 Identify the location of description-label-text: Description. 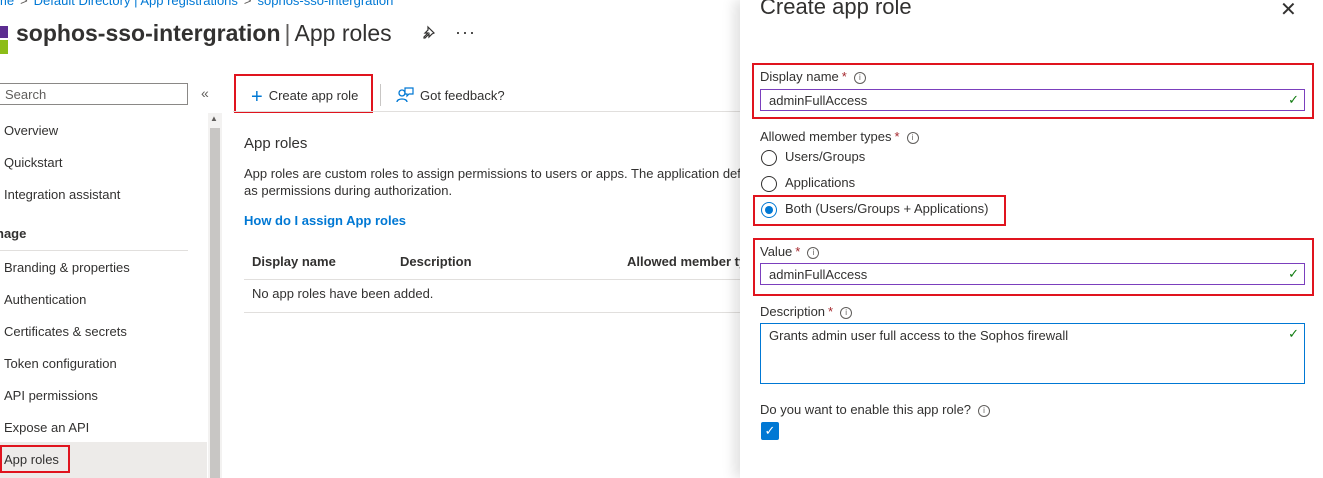
(793, 311).